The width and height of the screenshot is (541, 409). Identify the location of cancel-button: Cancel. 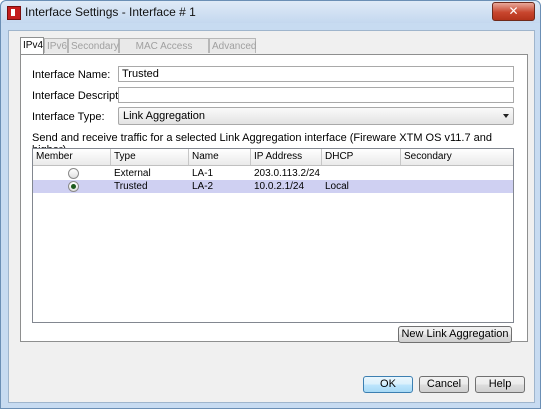
(444, 384).